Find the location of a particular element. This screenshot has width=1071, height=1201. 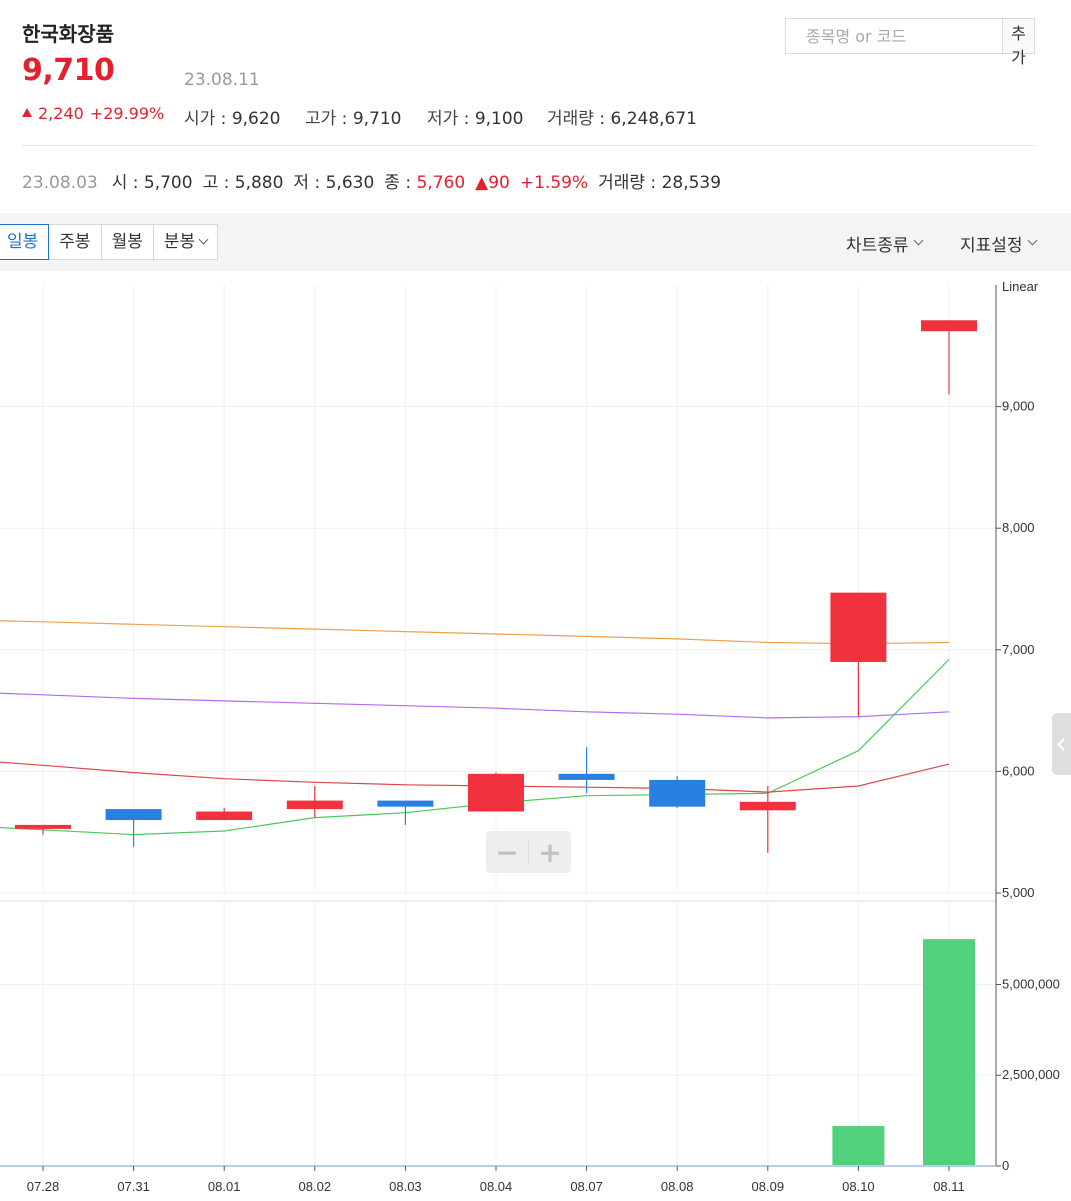

low-label: 저가 is located at coordinates (443, 119).